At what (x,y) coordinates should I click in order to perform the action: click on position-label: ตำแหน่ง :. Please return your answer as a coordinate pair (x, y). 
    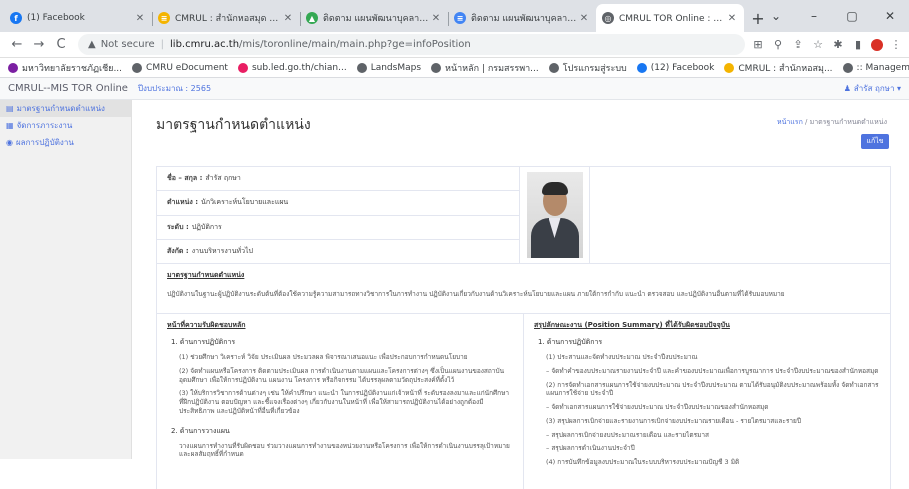
    Looking at the image, I should click on (183, 202).